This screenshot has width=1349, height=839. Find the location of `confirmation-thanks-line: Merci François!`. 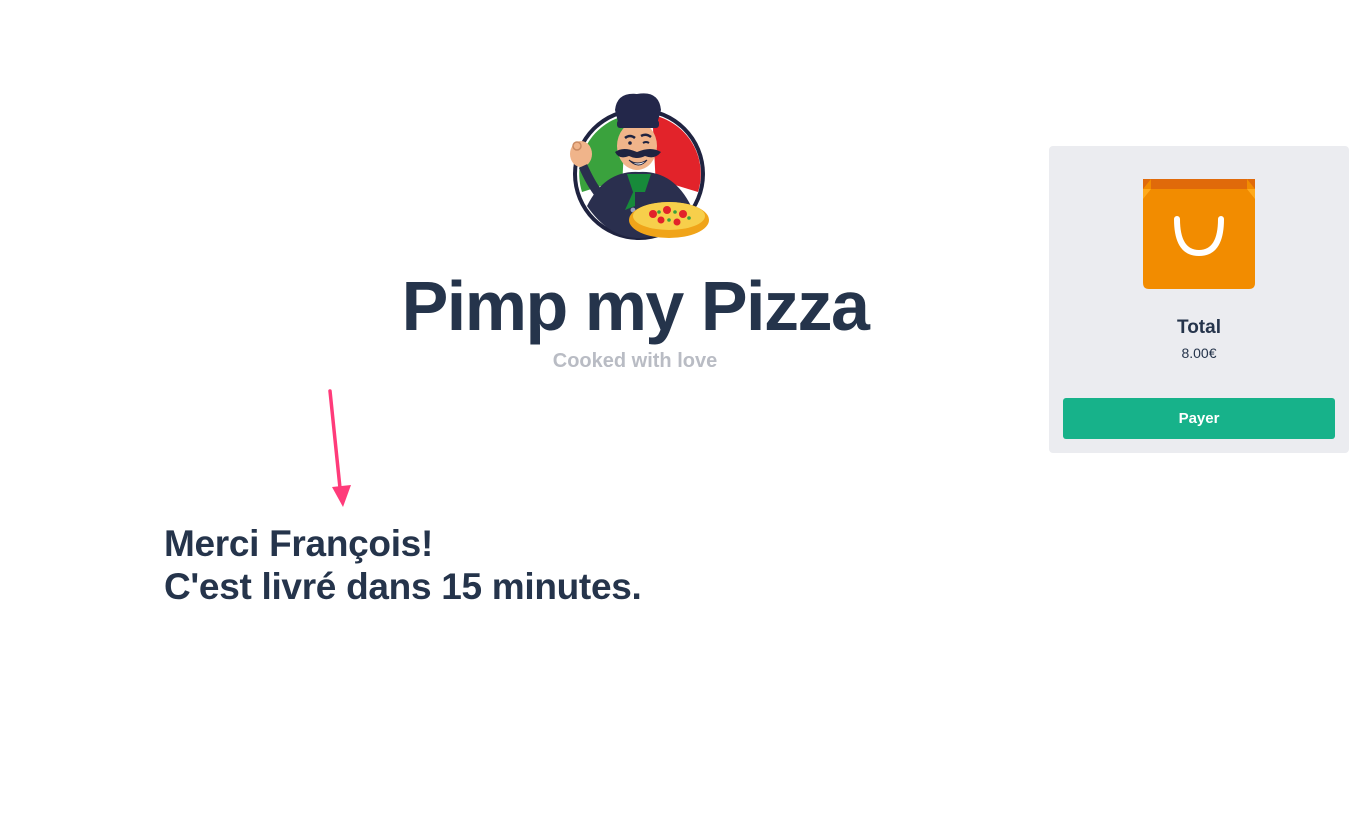

confirmation-thanks-line: Merci François! is located at coordinates (298, 543).